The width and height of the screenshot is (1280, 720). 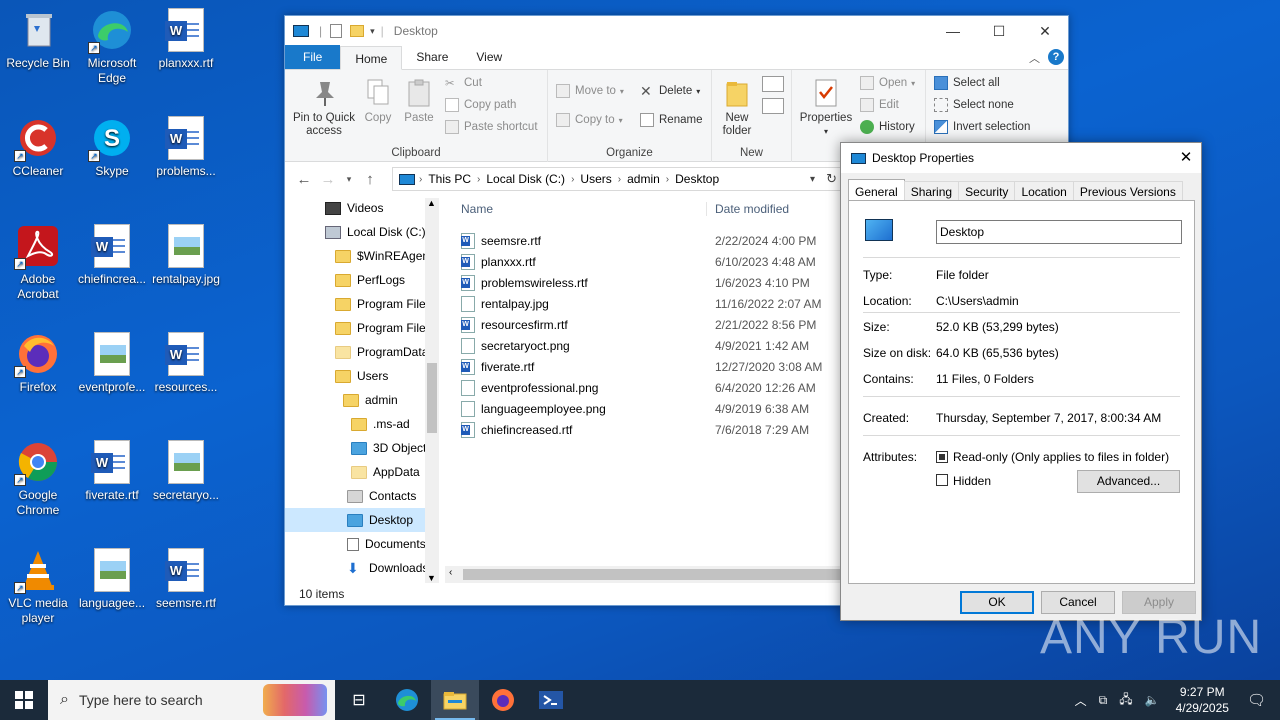 What do you see at coordinates (953, 31) in the screenshot?
I see `minimize-button: —` at bounding box center [953, 31].